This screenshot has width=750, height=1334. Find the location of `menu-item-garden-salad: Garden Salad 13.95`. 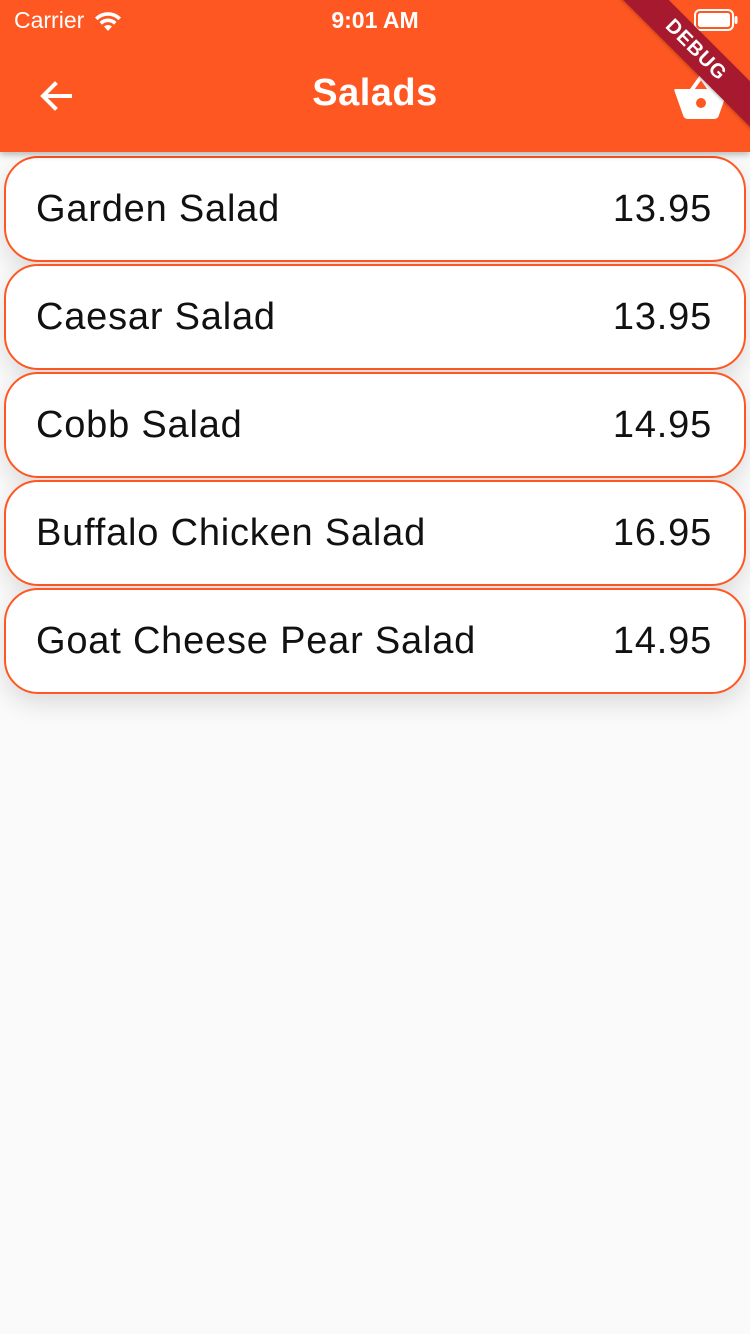

menu-item-garden-salad: Garden Salad 13.95 is located at coordinates (375, 209).